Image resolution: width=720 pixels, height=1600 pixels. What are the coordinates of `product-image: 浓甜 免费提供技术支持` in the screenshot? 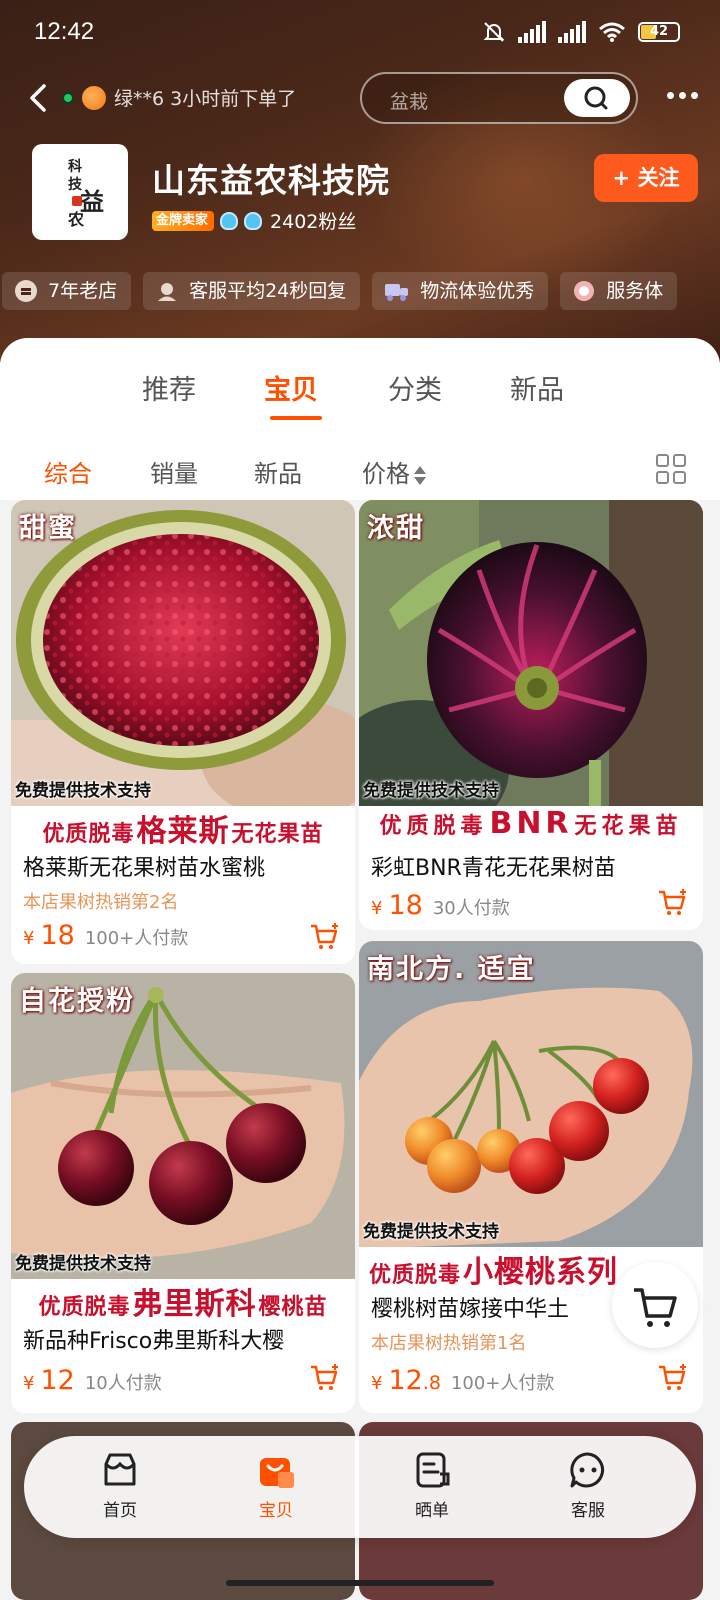 It's located at (531, 654).